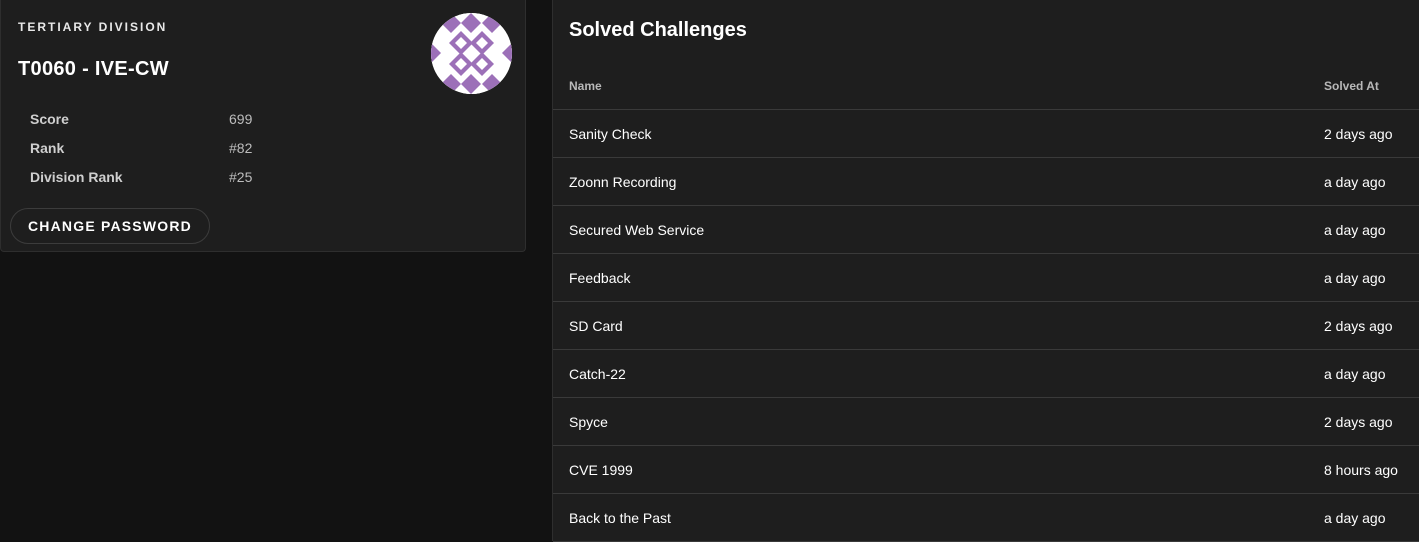  What do you see at coordinates (986, 518) in the screenshot?
I see `table-row: Back to the Past a day ago` at bounding box center [986, 518].